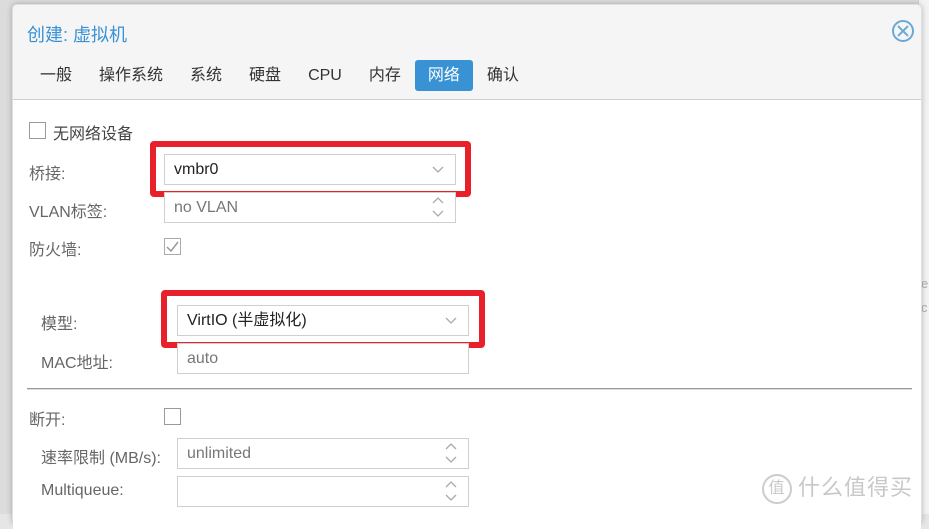 The width and height of the screenshot is (929, 529). Describe the element at coordinates (82, 491) in the screenshot. I see `multiqueue-label: Multiqueue:` at that location.